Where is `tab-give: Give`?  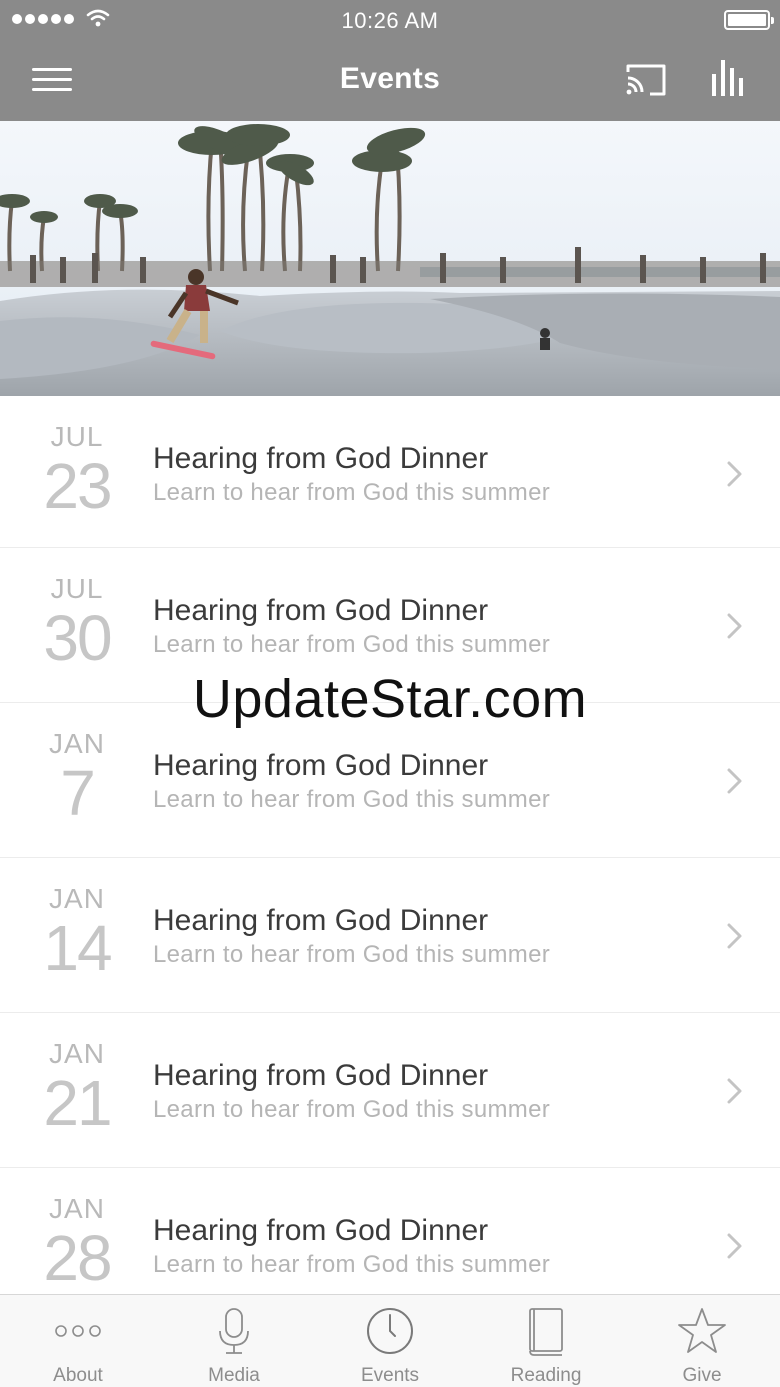
tab-give: Give is located at coordinates (702, 1341).